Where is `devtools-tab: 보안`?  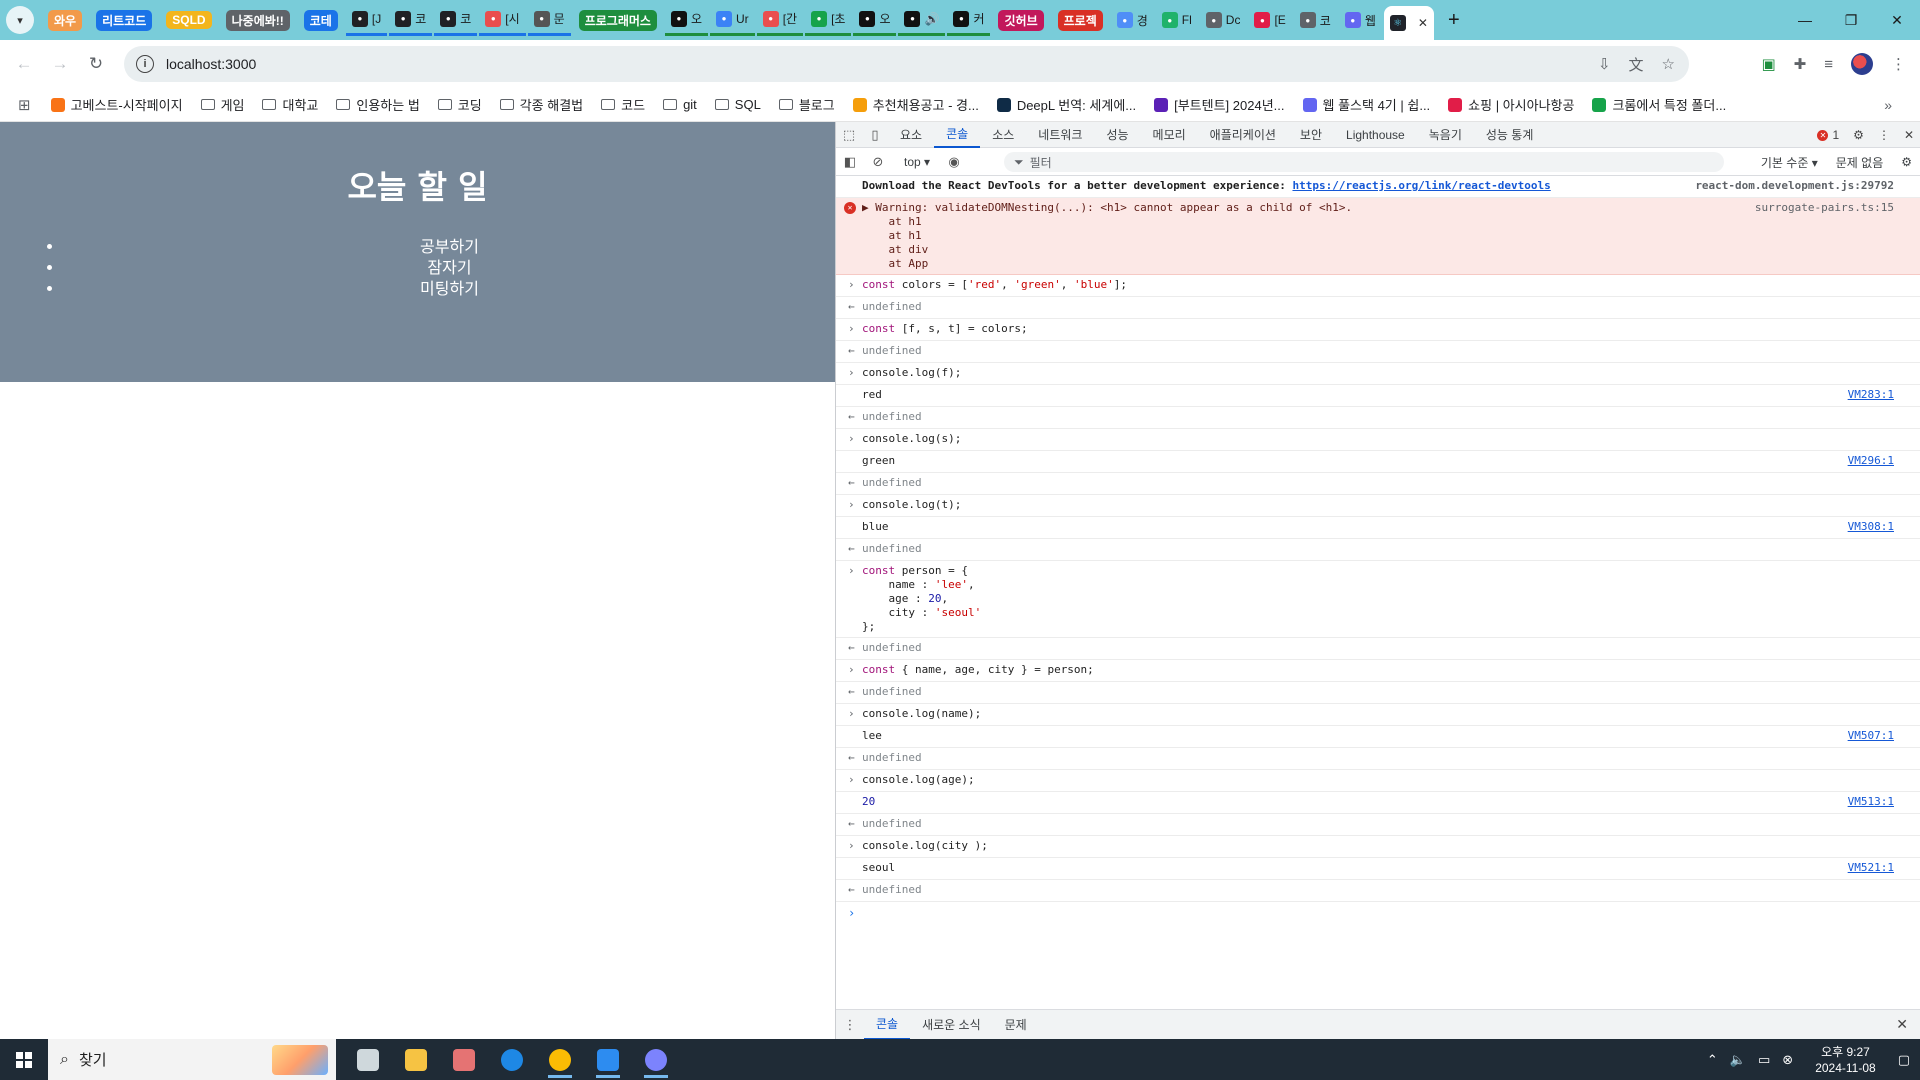
devtools-tab: 보안 is located at coordinates (1311, 135).